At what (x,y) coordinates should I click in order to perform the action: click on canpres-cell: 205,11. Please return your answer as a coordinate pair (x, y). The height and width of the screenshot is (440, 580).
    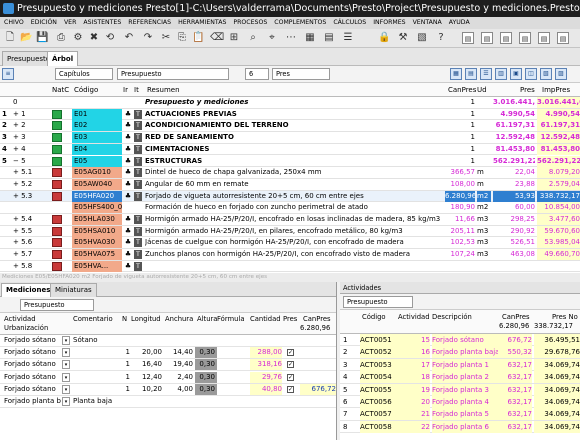
    Looking at the image, I should click on (460, 231).